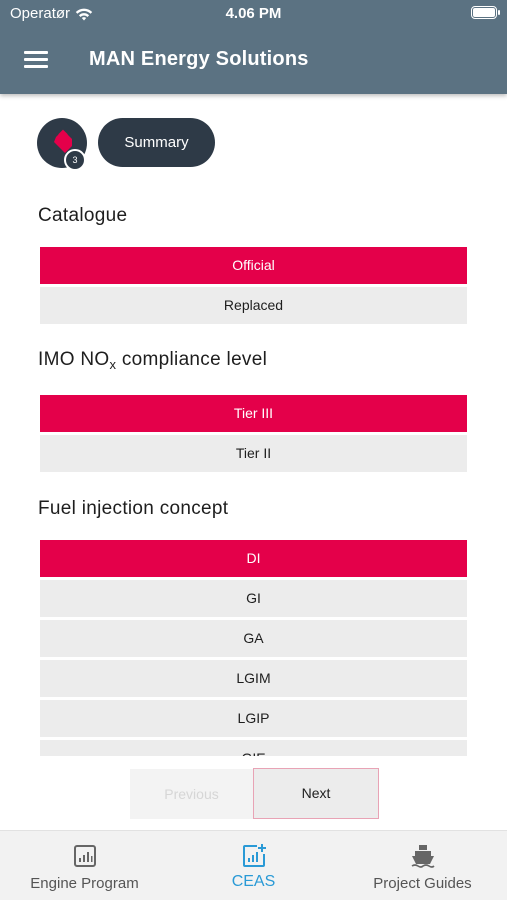  Describe the element at coordinates (253, 638) in the screenshot. I see `option-ga: GA` at that location.